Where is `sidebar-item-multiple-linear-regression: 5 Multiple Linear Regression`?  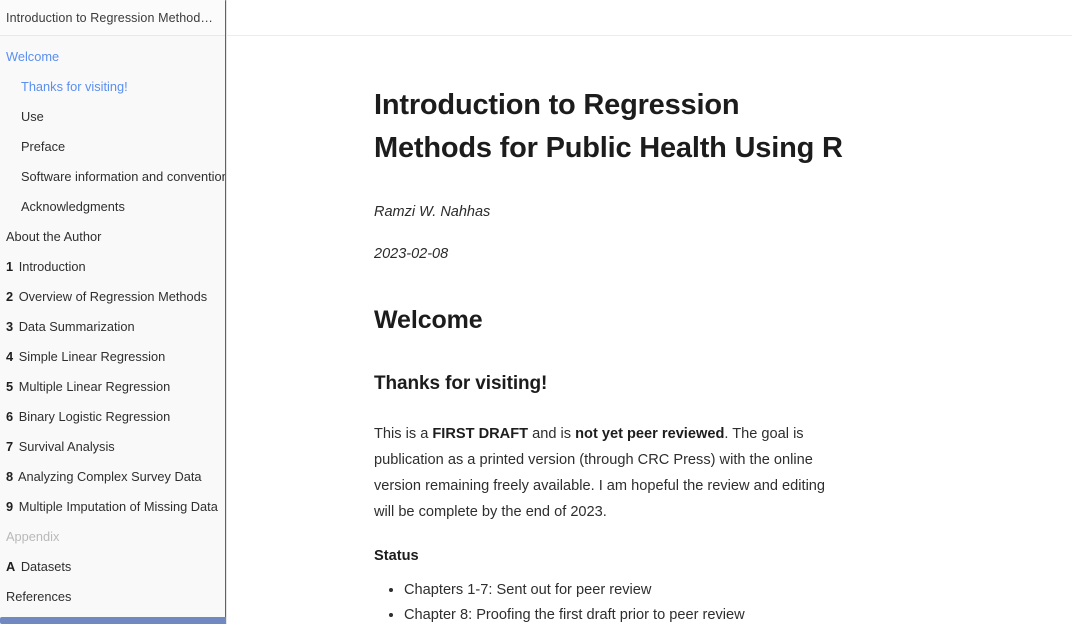 sidebar-item-multiple-linear-regression: 5 Multiple Linear Regression is located at coordinates (113, 387).